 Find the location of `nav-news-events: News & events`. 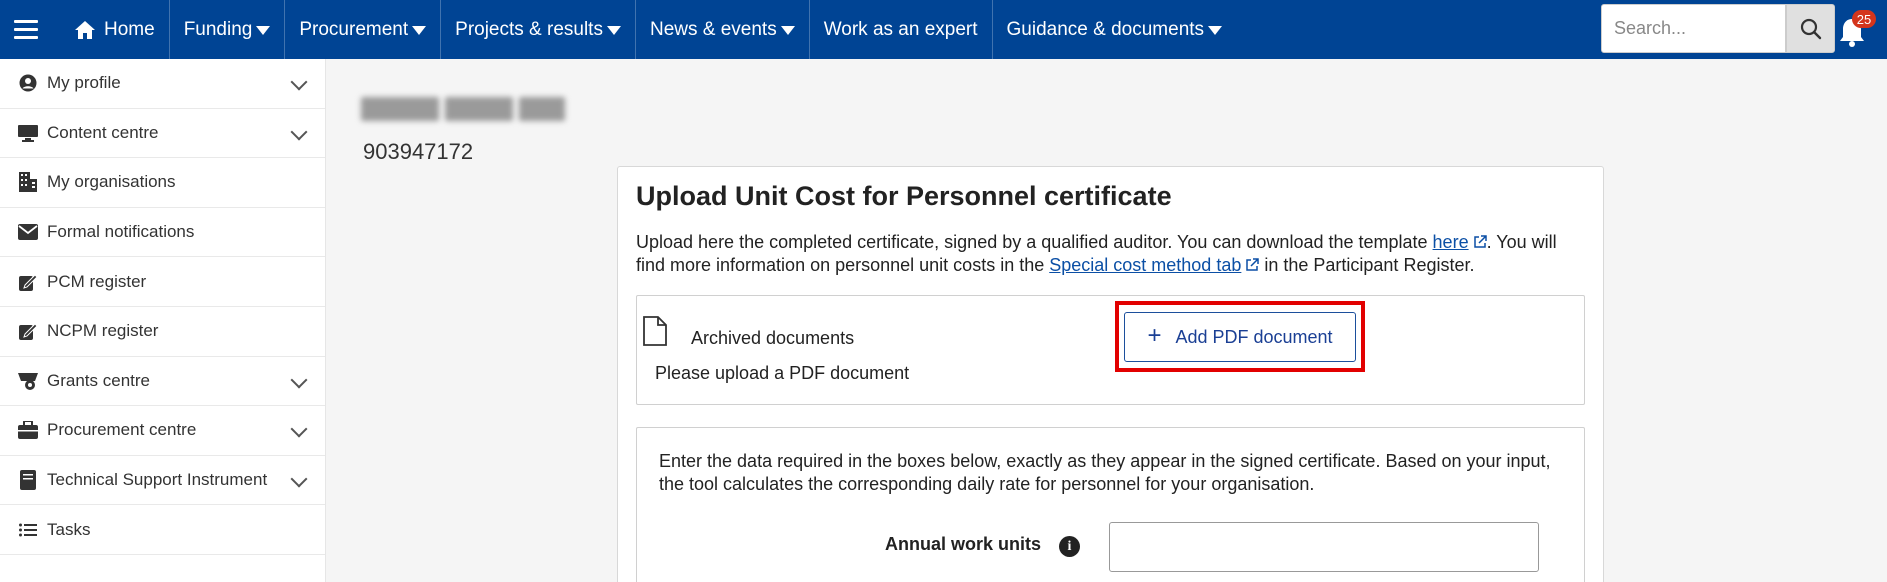

nav-news-events: News & events is located at coordinates (723, 29).